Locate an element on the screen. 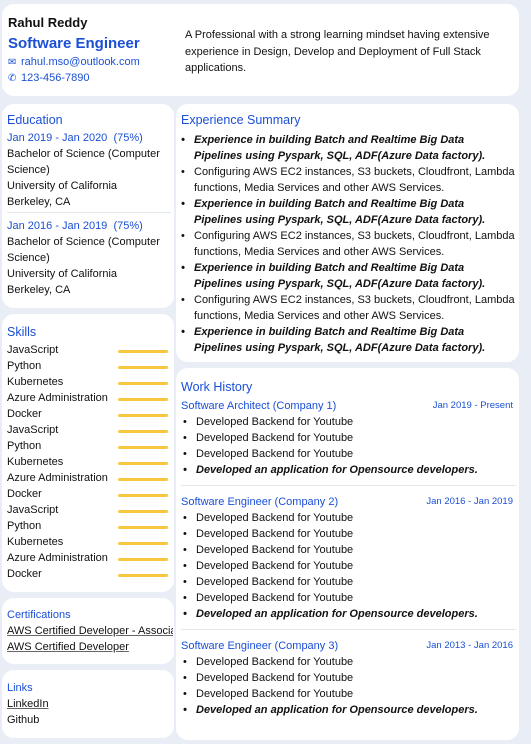 This screenshot has width=531, height=744. linkedin-link: LinkedIn is located at coordinates (28, 704).